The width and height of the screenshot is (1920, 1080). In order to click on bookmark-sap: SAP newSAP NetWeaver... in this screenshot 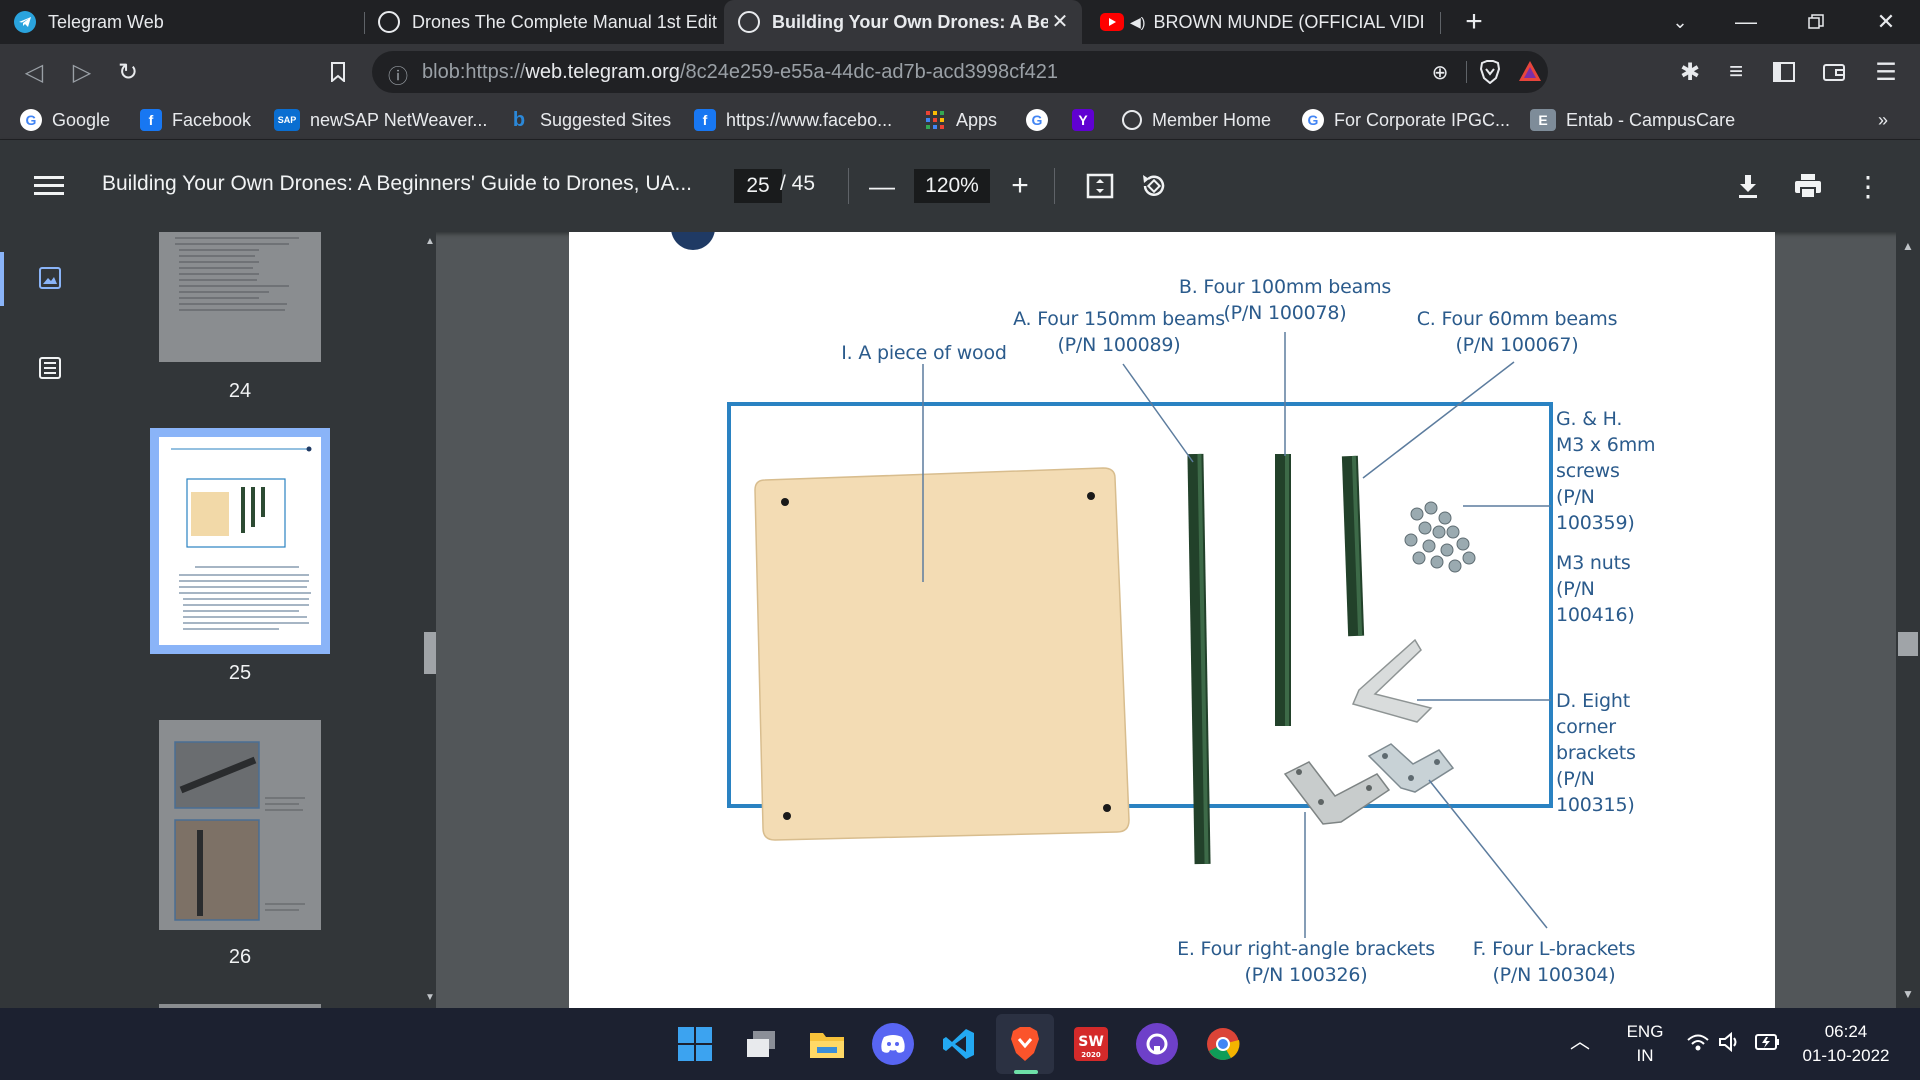, I will do `click(380, 120)`.